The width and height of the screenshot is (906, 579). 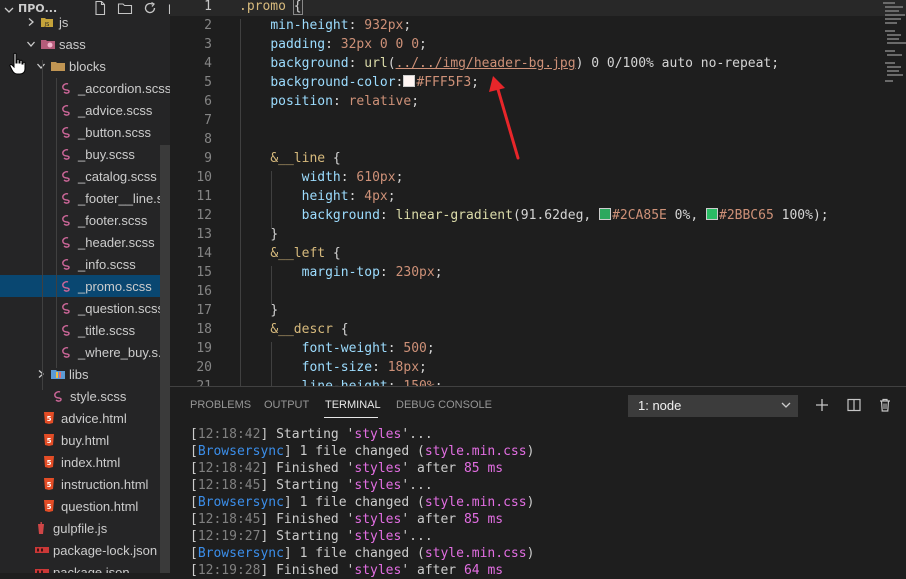 What do you see at coordinates (85, 550) in the screenshot?
I see `tree-file-package-lock-json: package-lock.json` at bounding box center [85, 550].